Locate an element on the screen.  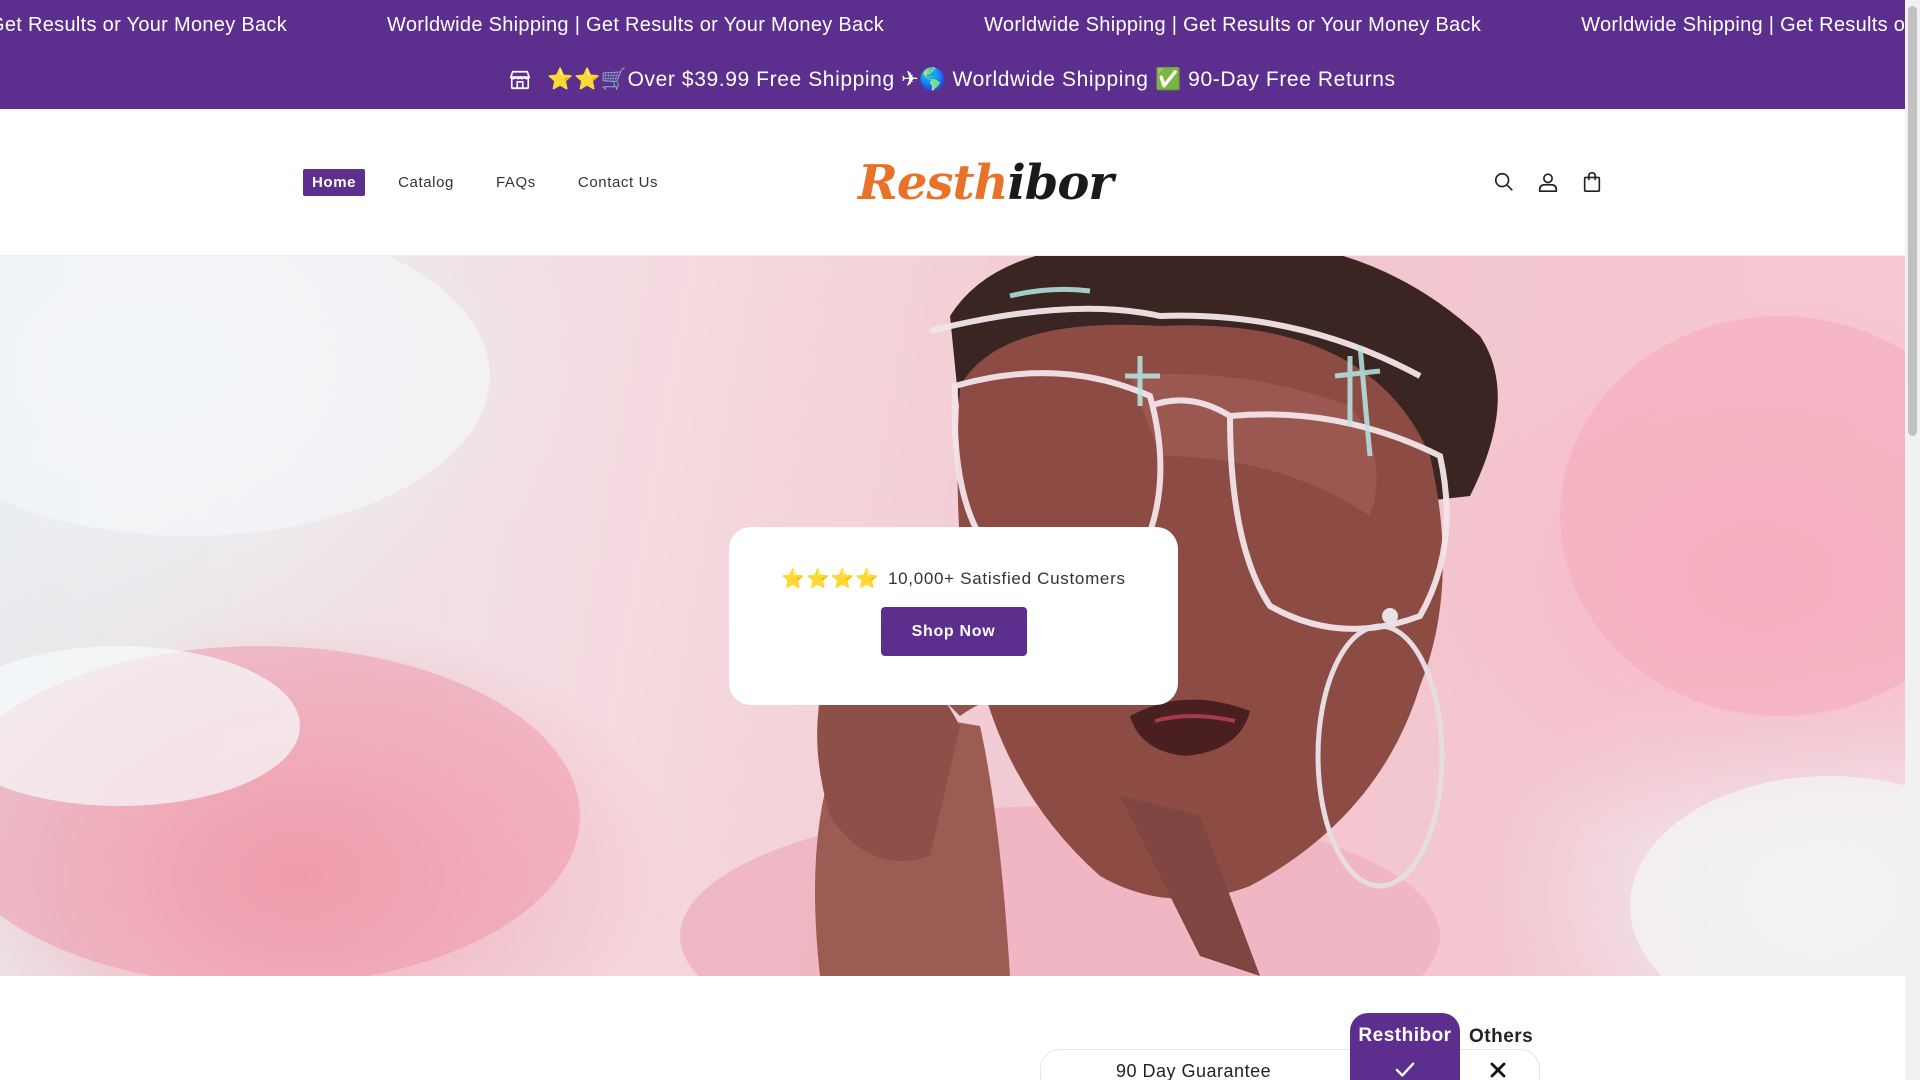
rating-row: ⭐⭐⭐⭐ 10,000+ Satisfied Customers is located at coordinates (953, 579).